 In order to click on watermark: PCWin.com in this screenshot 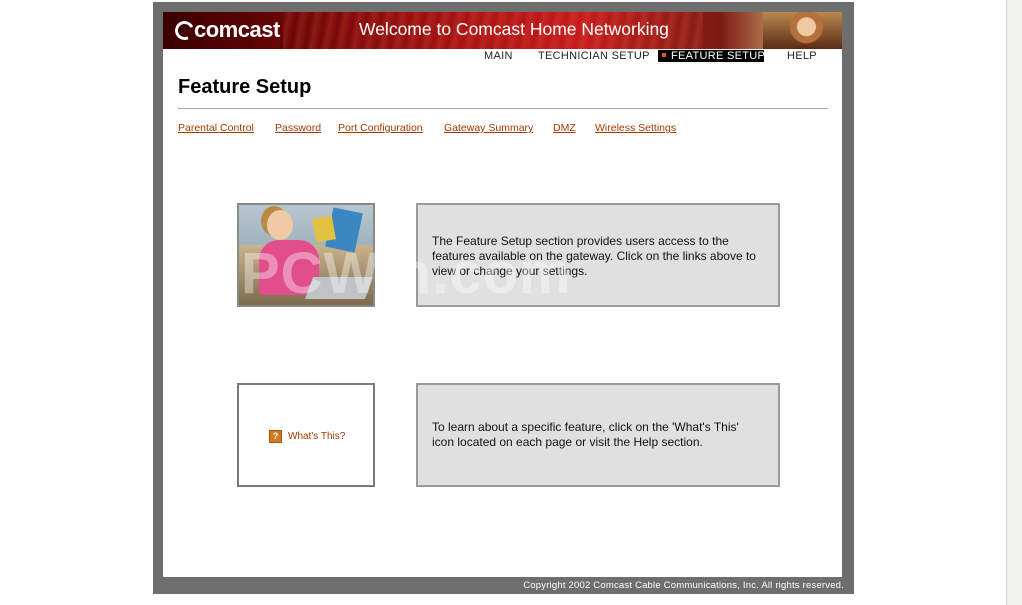, I will do `click(406, 273)`.